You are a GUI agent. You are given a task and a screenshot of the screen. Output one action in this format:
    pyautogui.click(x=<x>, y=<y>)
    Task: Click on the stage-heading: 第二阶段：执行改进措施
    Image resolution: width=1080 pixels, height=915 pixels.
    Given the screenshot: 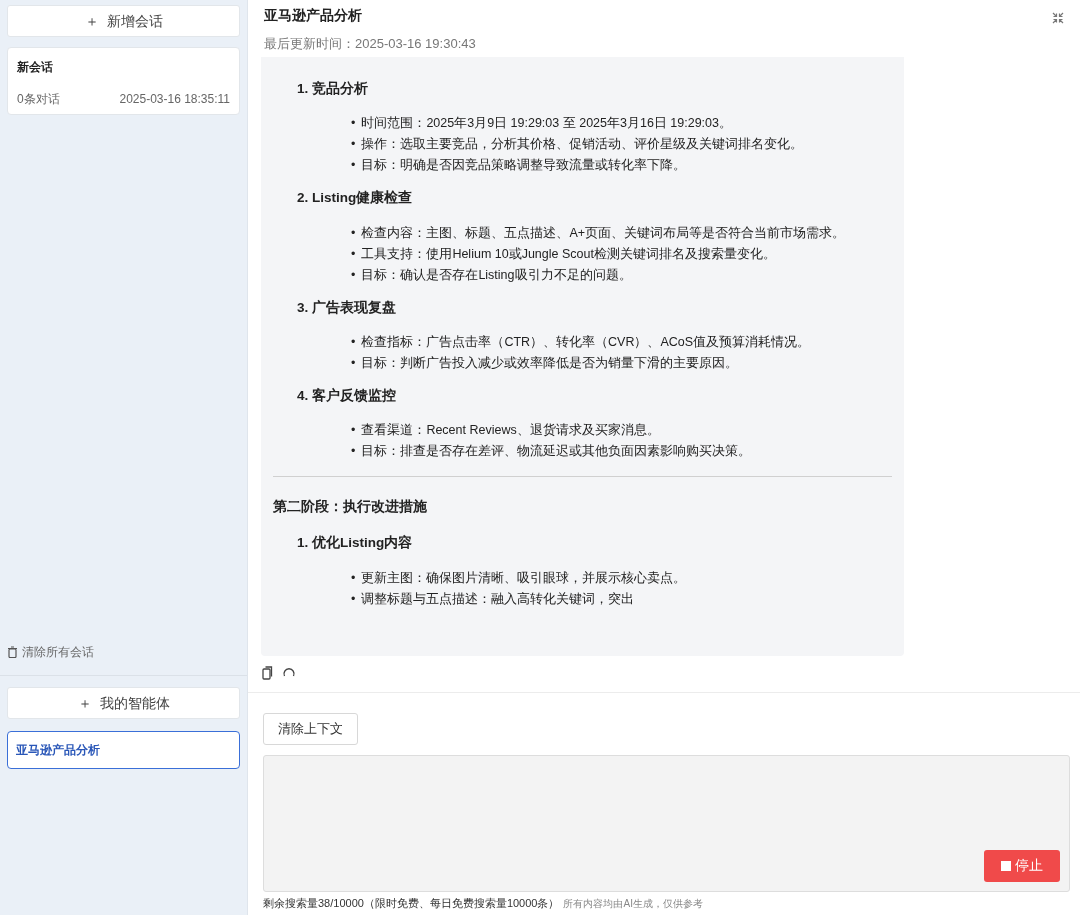 What is the action you would take?
    pyautogui.click(x=350, y=507)
    